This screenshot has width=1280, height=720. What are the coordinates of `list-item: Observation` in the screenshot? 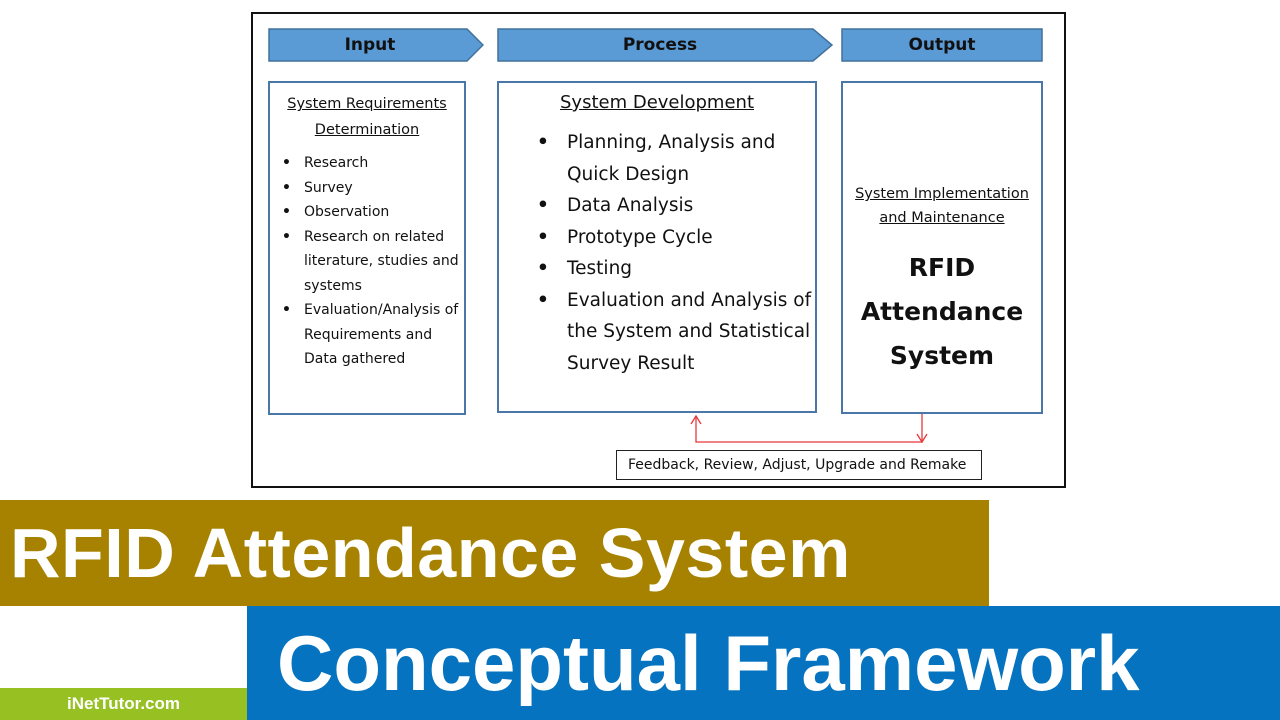 It's located at (373, 212).